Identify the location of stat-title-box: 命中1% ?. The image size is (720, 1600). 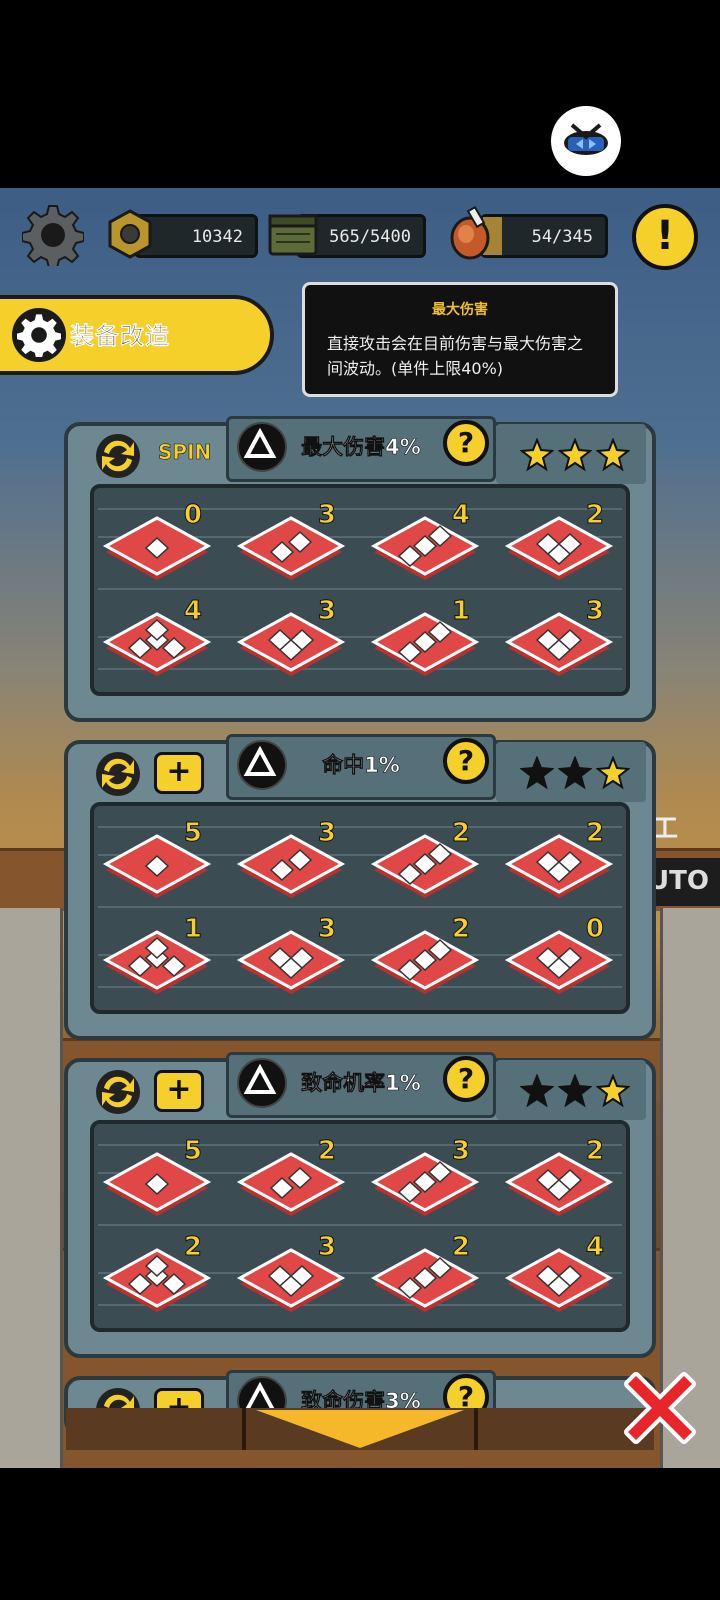
(361, 767).